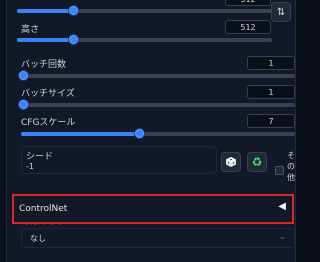 The image size is (320, 262). I want to click on width-slider-thumb, so click(73, 10).